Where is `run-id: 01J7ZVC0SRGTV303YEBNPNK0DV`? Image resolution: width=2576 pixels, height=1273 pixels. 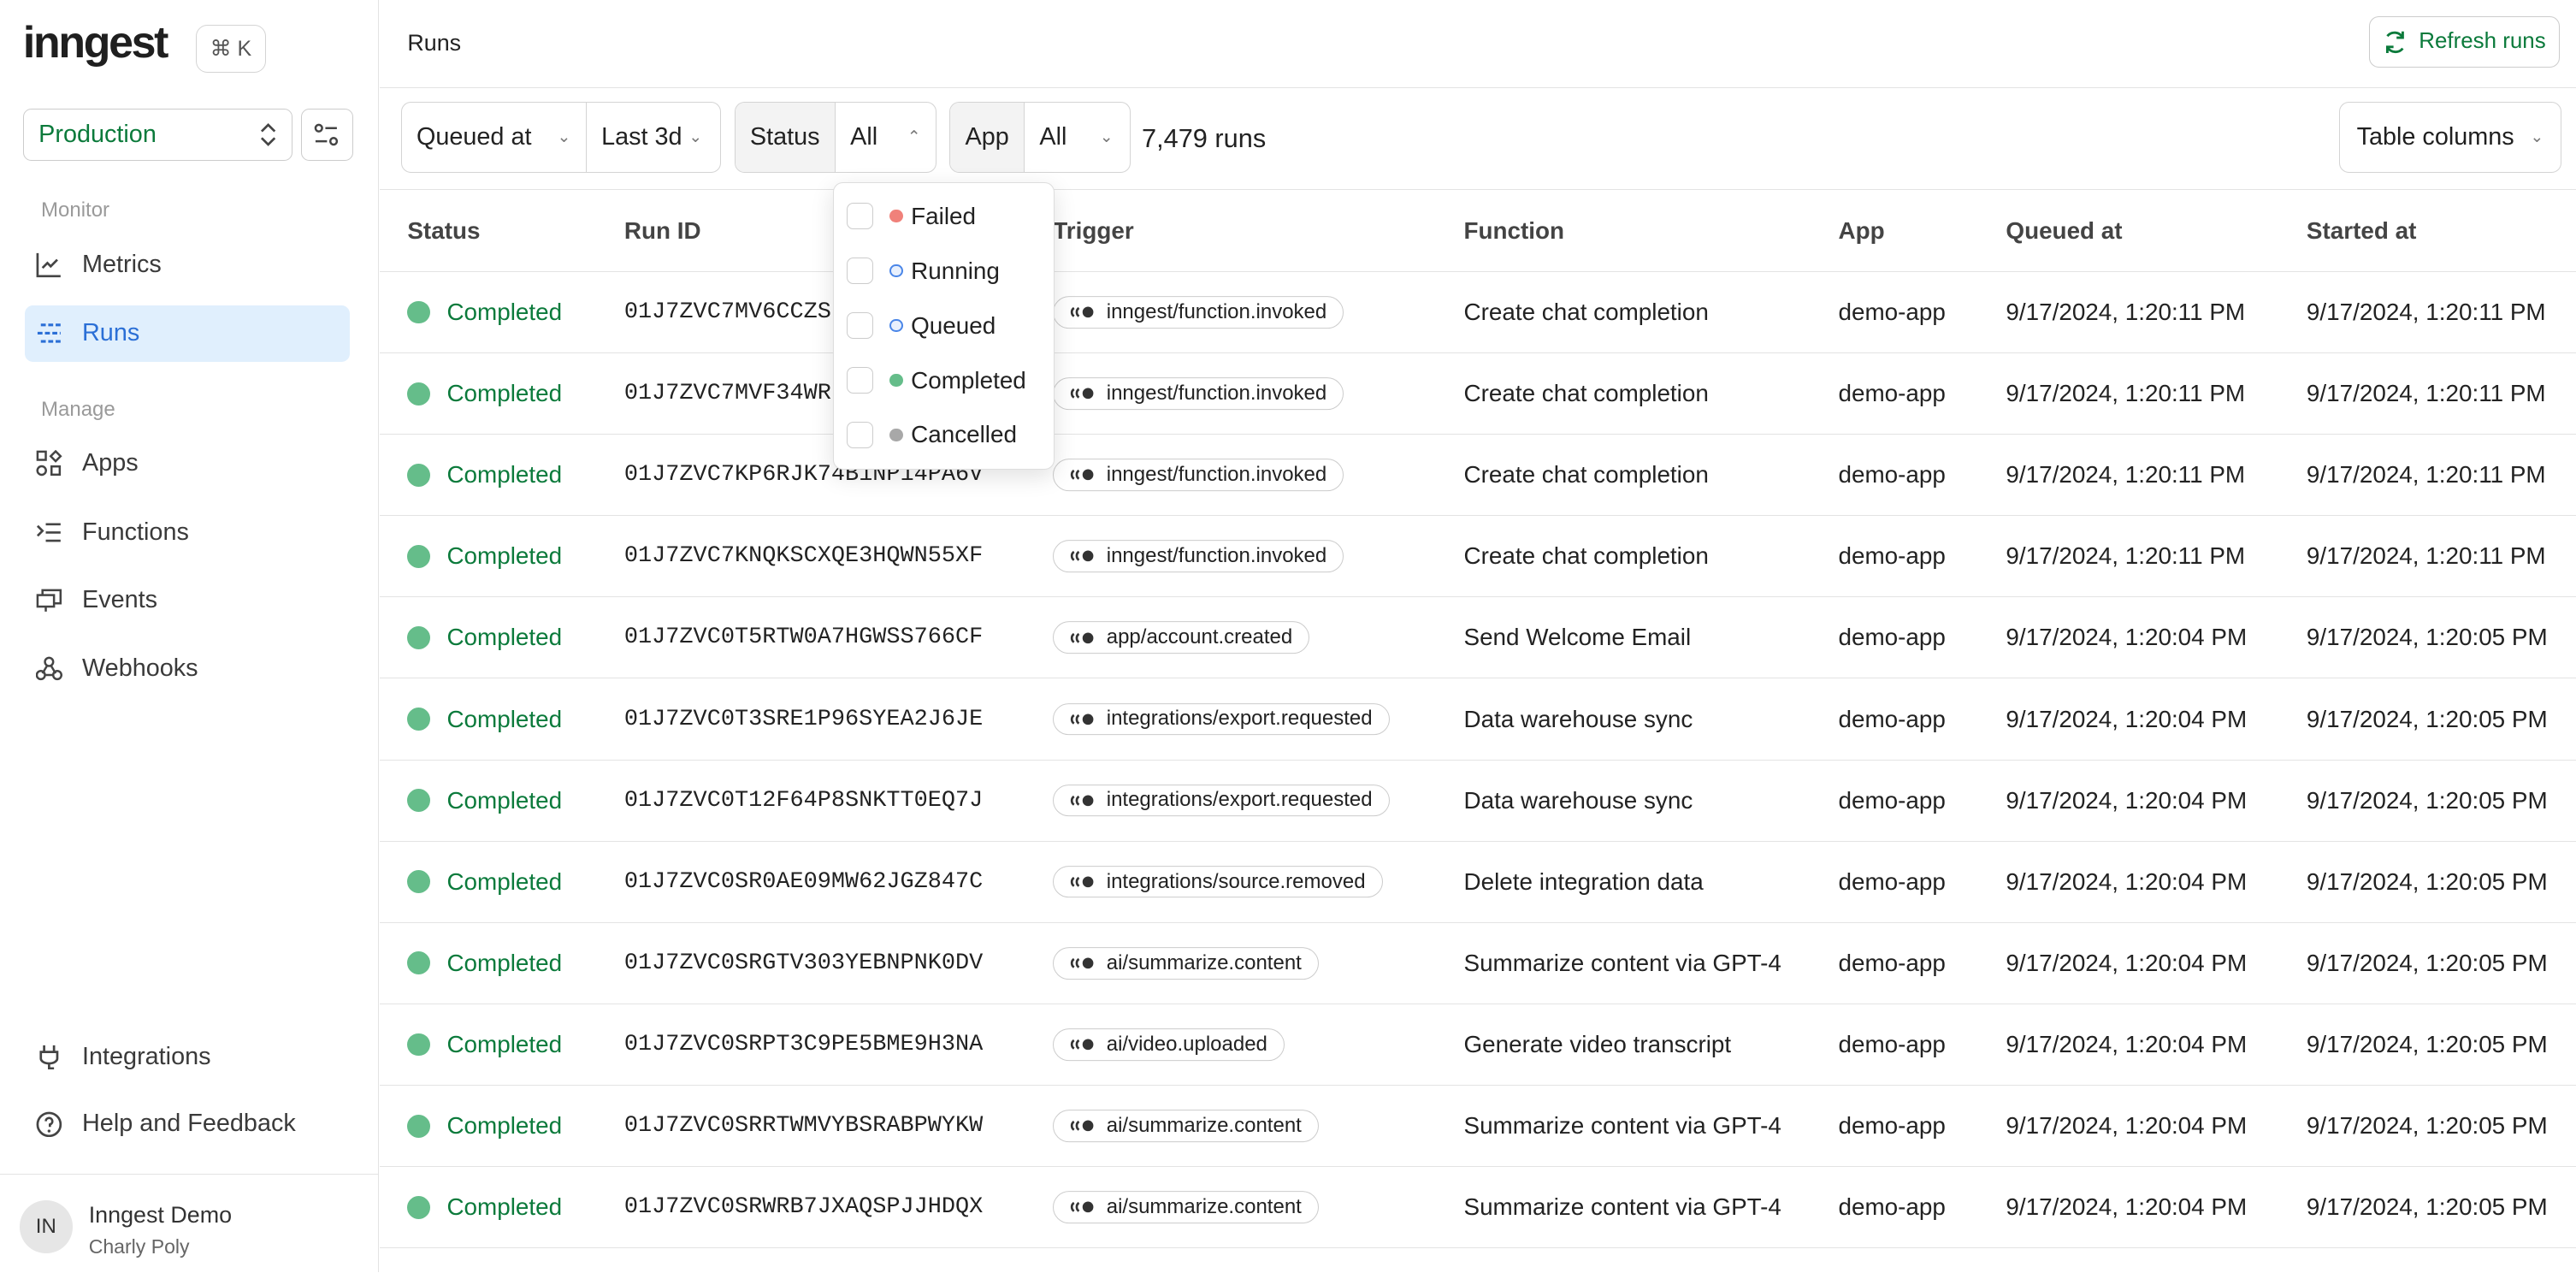
run-id: 01J7ZVC0SRGTV303YEBNPNK0DV is located at coordinates (803, 963).